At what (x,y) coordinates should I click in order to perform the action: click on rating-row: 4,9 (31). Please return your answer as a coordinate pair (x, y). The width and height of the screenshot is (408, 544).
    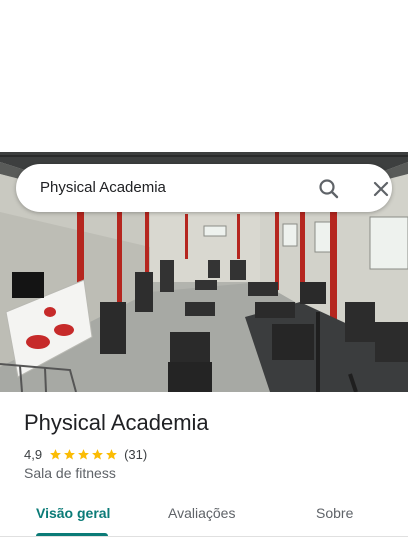
    Looking at the image, I should click on (85, 454).